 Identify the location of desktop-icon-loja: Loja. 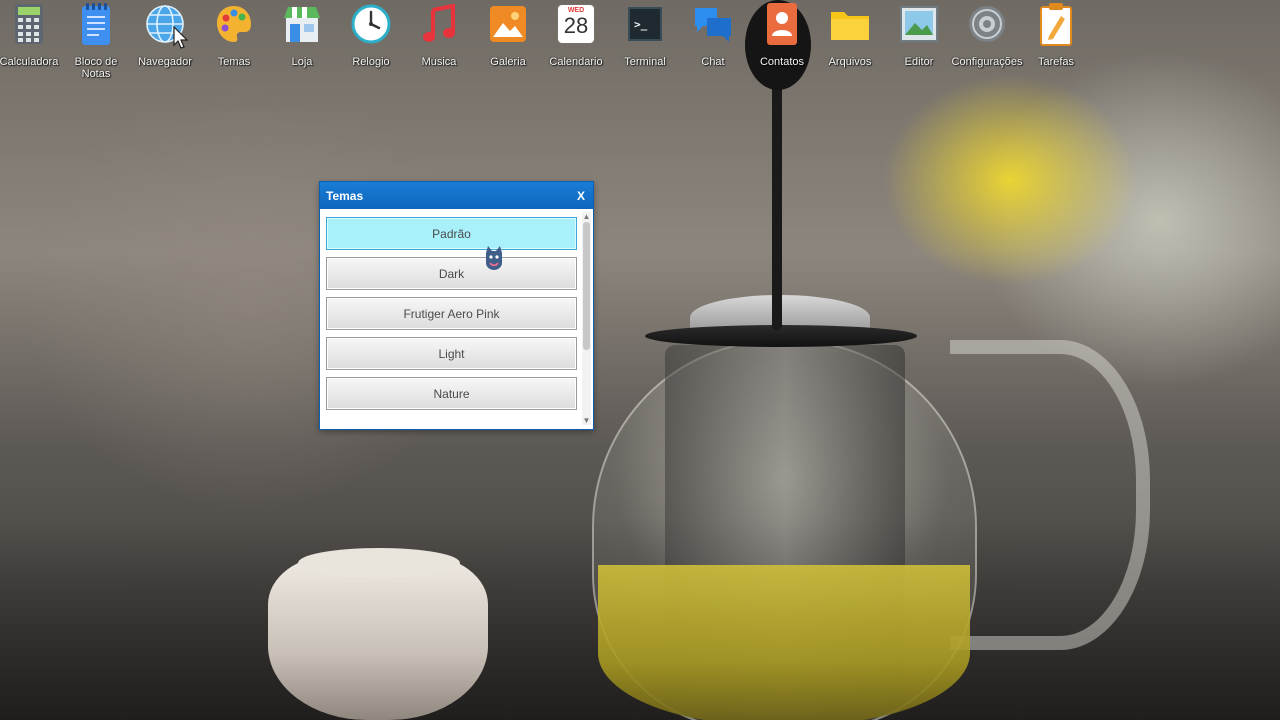
(302, 35).